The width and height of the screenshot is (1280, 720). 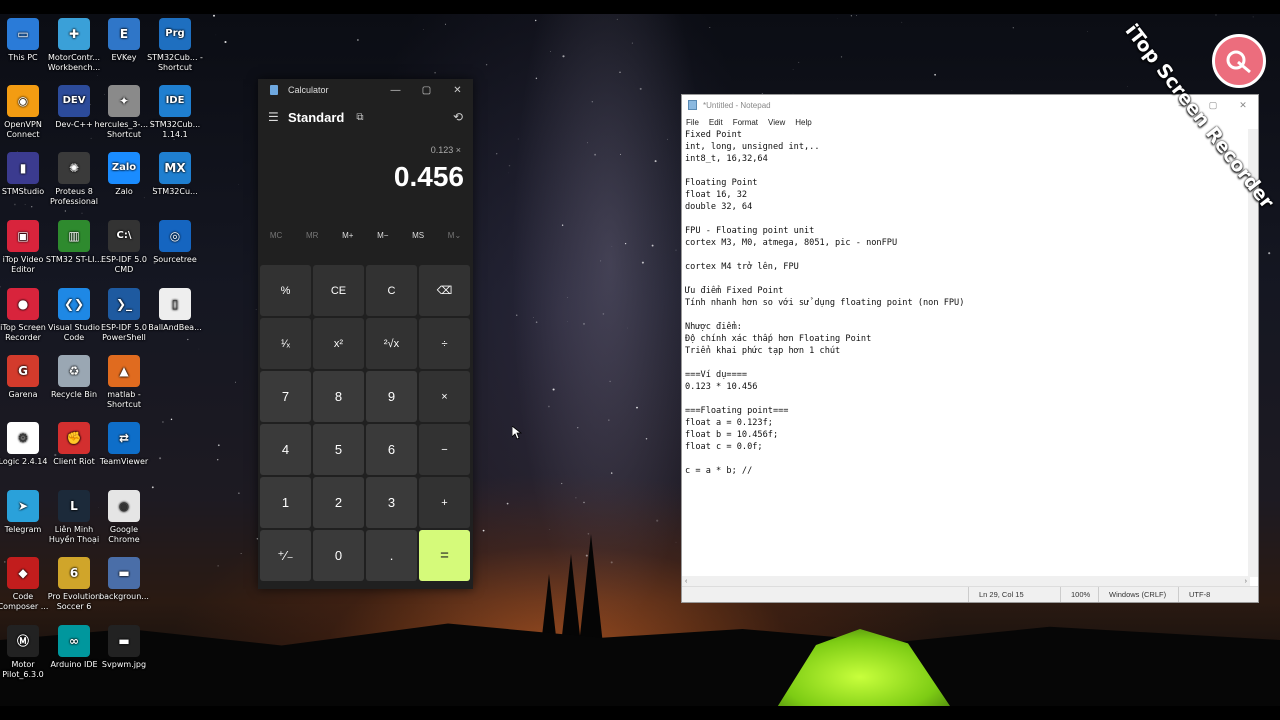 I want to click on maximize-icon: ▢, so click(x=426, y=90).